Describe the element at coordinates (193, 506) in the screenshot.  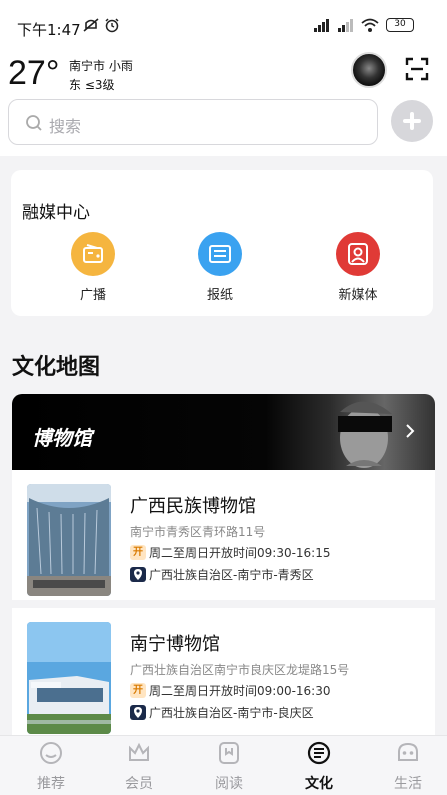
I see `museum-name: 广西民族博物馆` at that location.